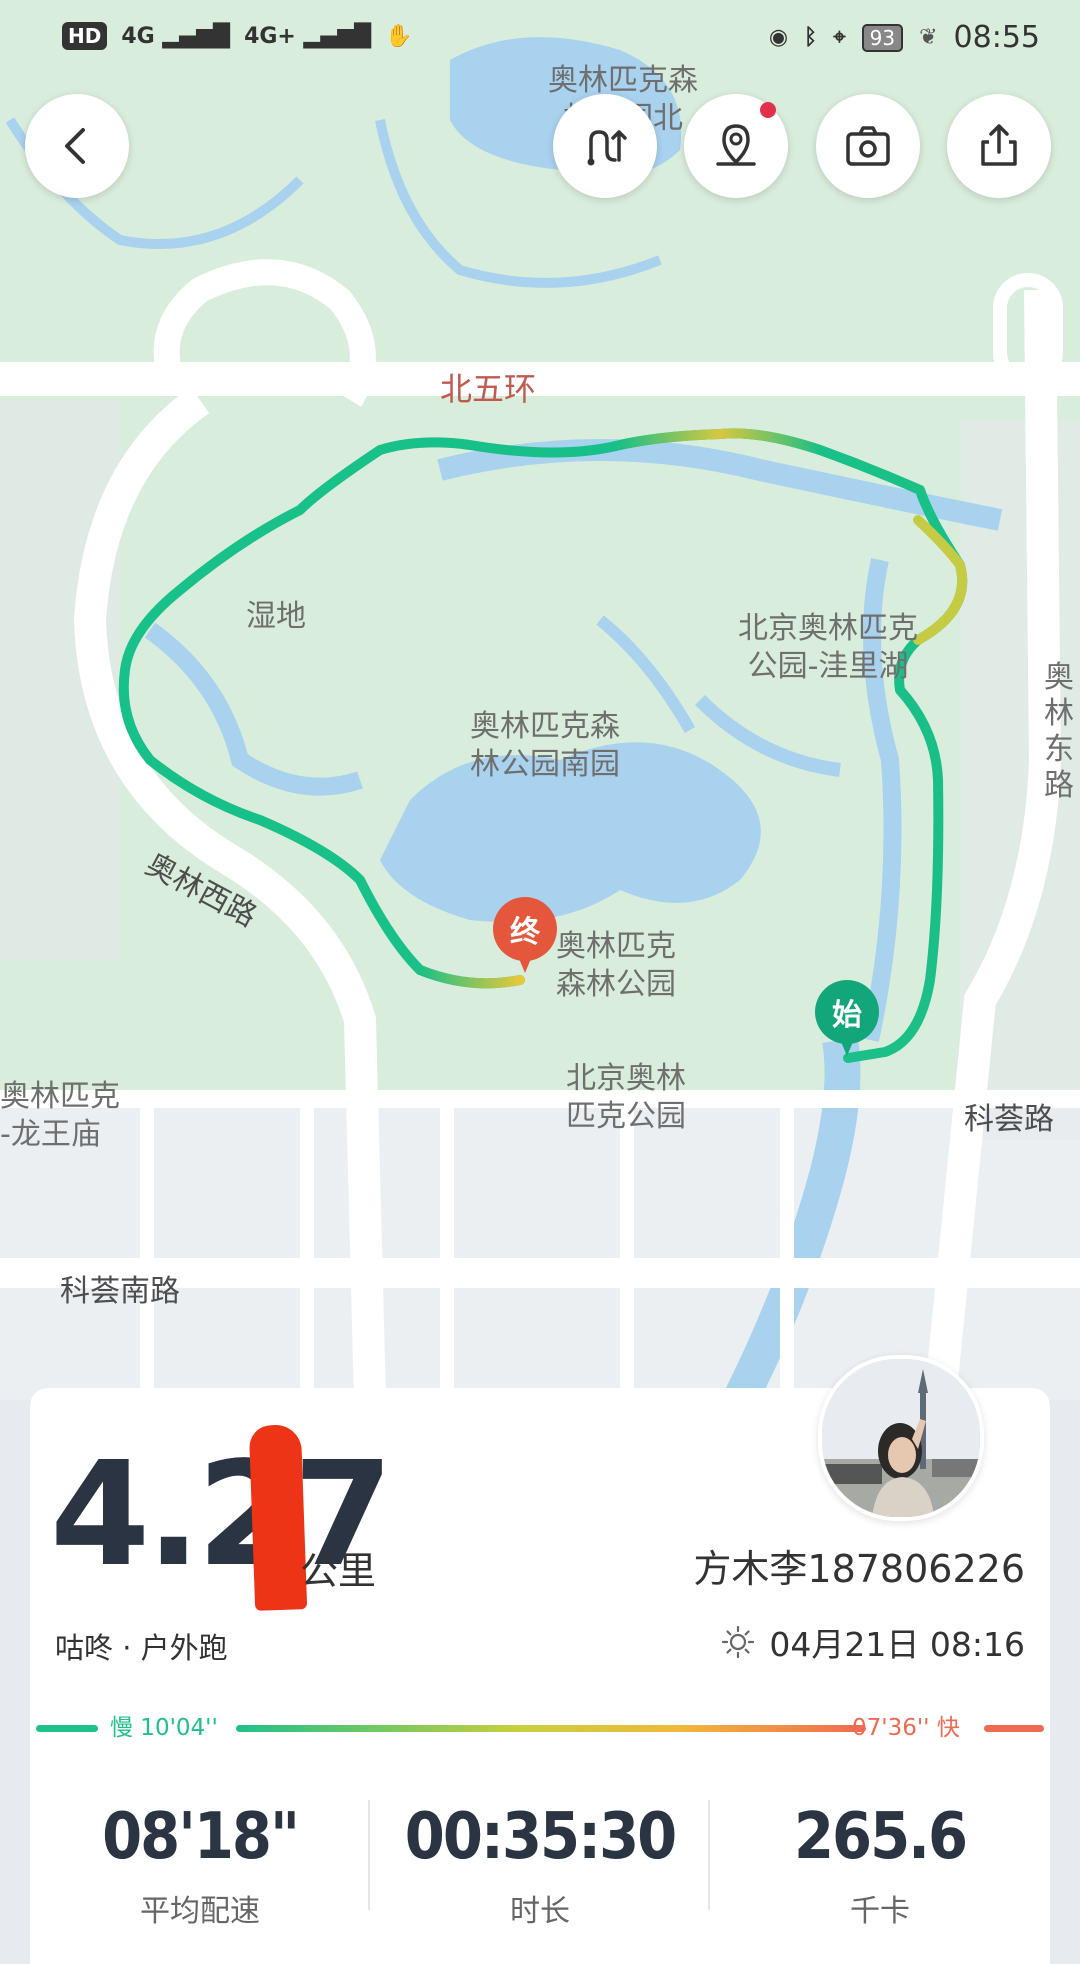 Image resolution: width=1080 pixels, height=1964 pixels. What do you see at coordinates (201, 1837) in the screenshot?
I see `stat-value: 08'18"` at bounding box center [201, 1837].